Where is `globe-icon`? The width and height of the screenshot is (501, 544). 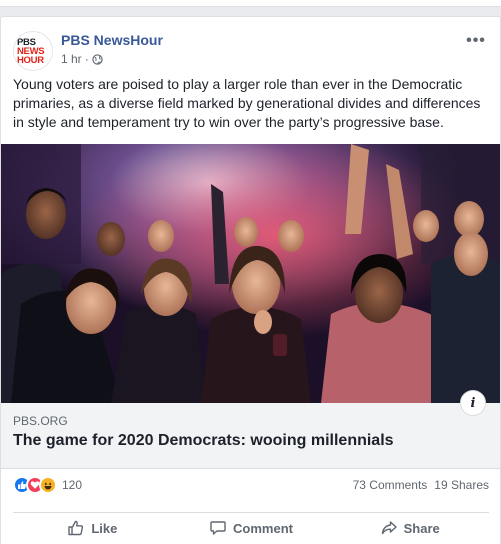 globe-icon is located at coordinates (97, 59).